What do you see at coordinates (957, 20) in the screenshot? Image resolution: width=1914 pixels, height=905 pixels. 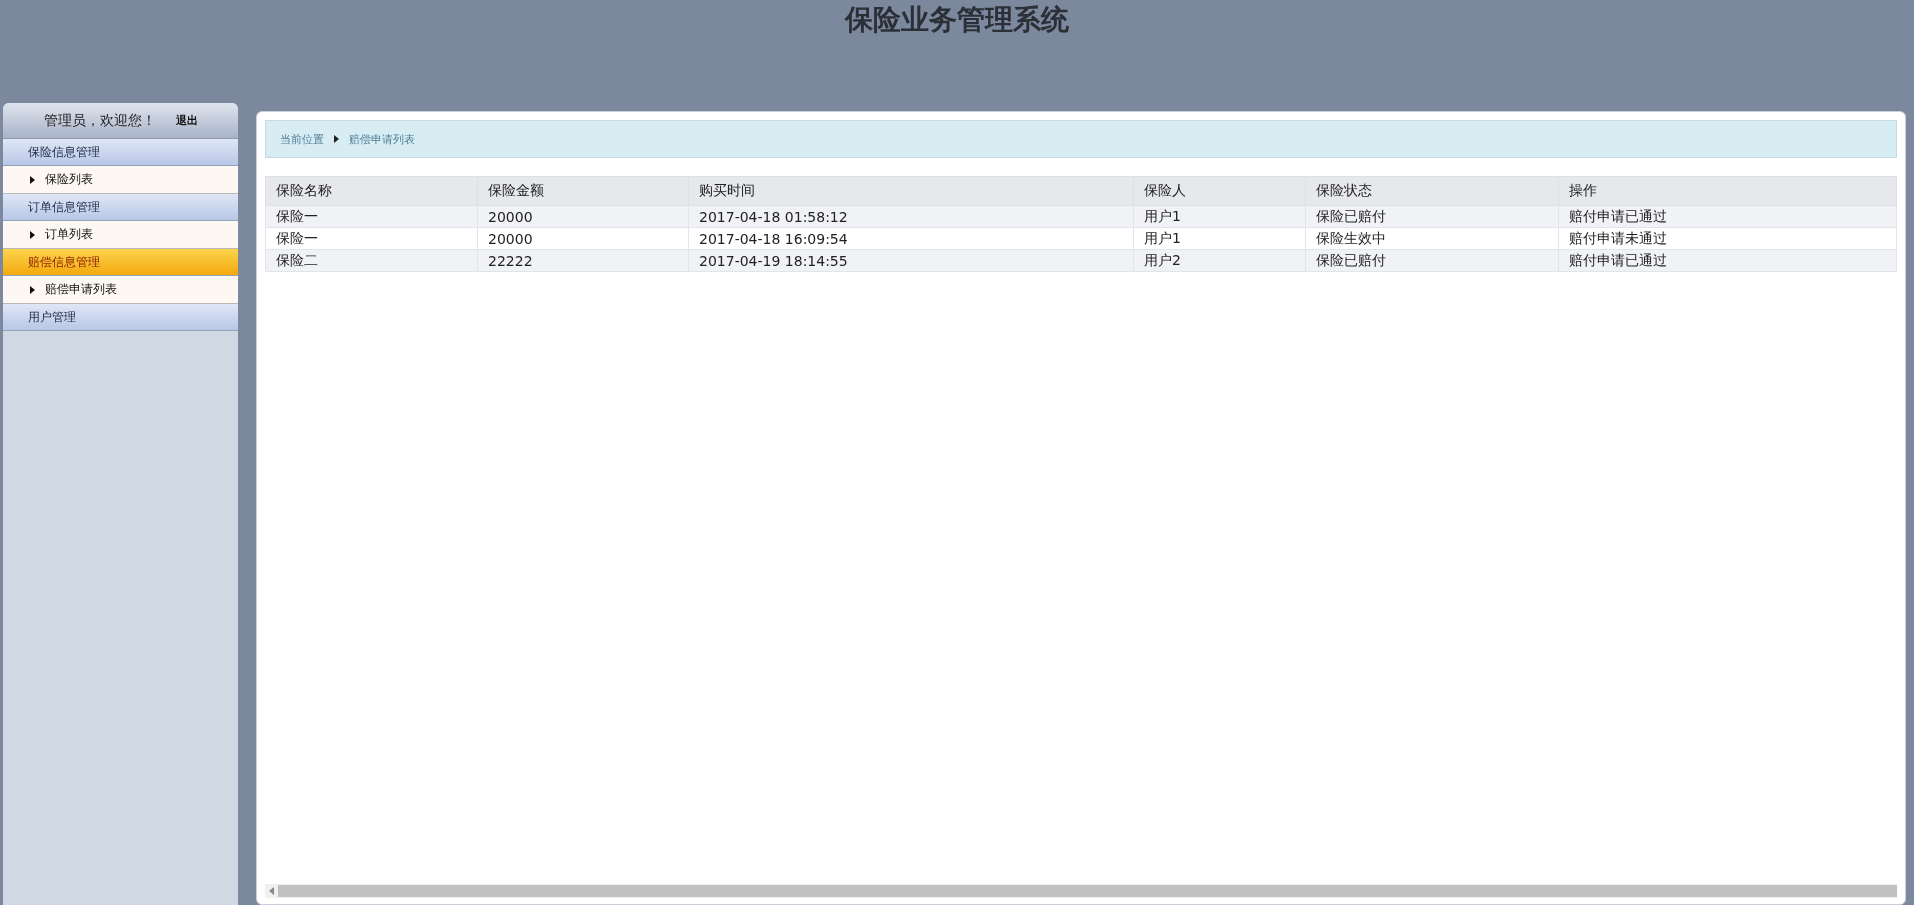 I see `page-title: 保险业务管理系统` at bounding box center [957, 20].